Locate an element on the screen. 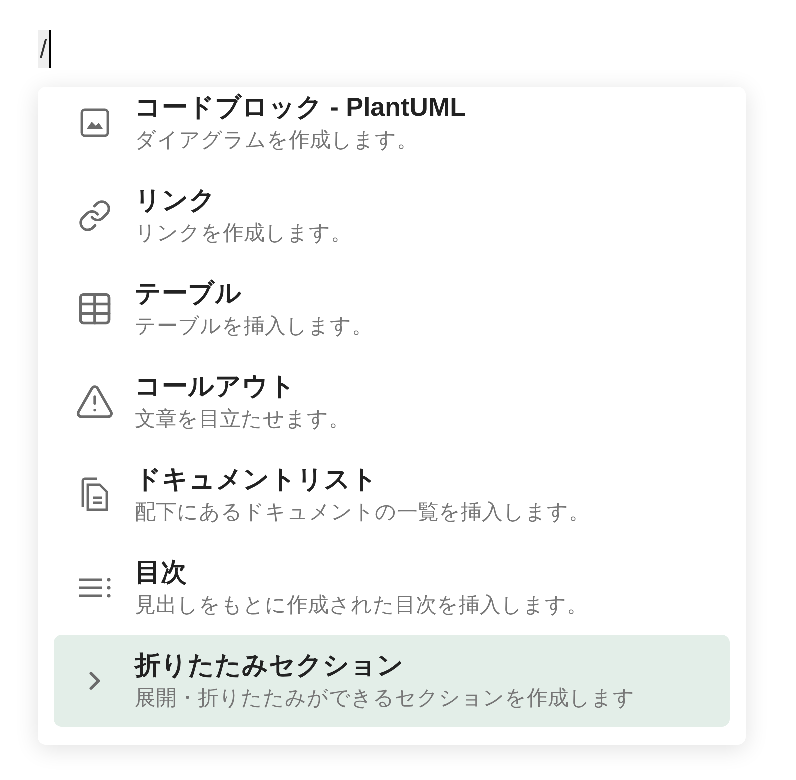 Image resolution: width=796 pixels, height=780 pixels. item-description: 見出しをもとに作成された目次を挿入します。 is located at coordinates (361, 606).